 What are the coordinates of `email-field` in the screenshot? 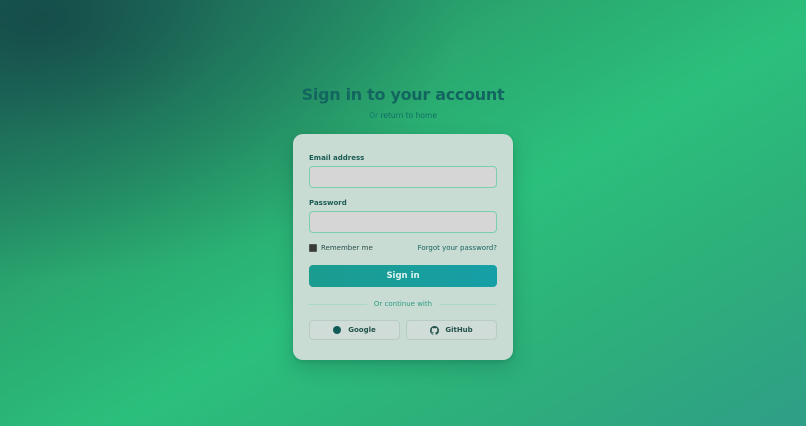 It's located at (403, 177).